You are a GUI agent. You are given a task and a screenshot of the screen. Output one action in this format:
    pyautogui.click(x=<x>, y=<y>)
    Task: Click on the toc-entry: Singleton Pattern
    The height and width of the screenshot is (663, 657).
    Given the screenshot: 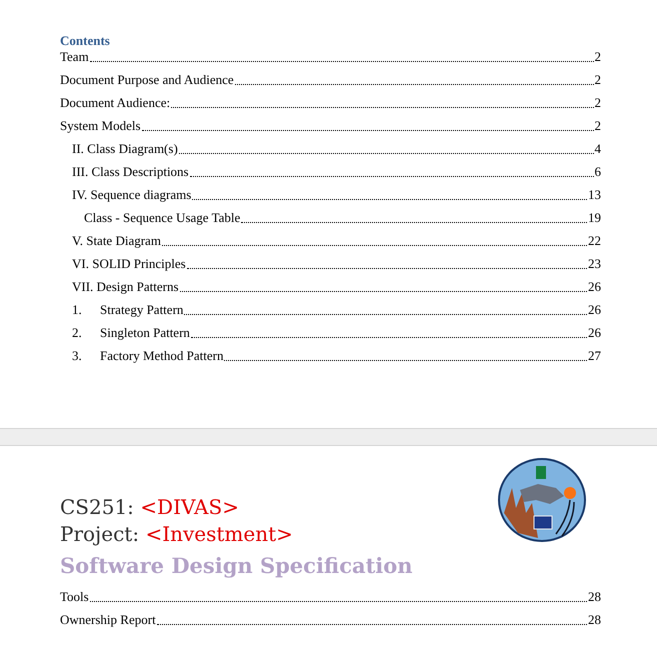 What is the action you would take?
    pyautogui.click(x=145, y=332)
    